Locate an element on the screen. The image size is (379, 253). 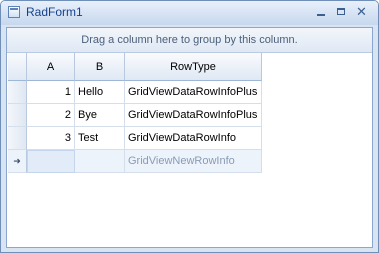
column-header-a: A is located at coordinates (51, 67).